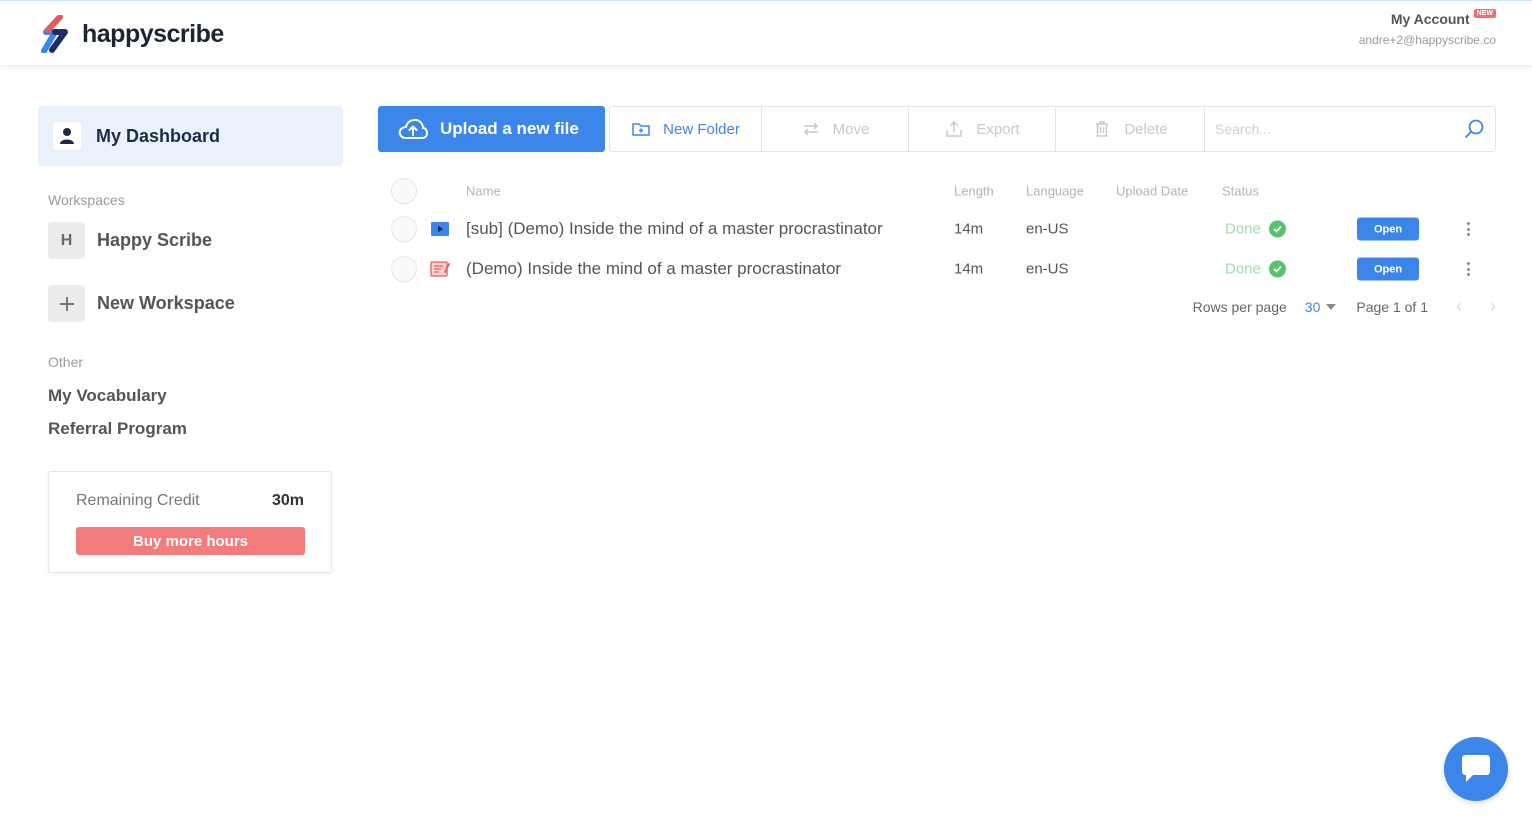 Image resolution: width=1532 pixels, height=824 pixels. What do you see at coordinates (440, 269) in the screenshot?
I see `transcript-file-icon` at bounding box center [440, 269].